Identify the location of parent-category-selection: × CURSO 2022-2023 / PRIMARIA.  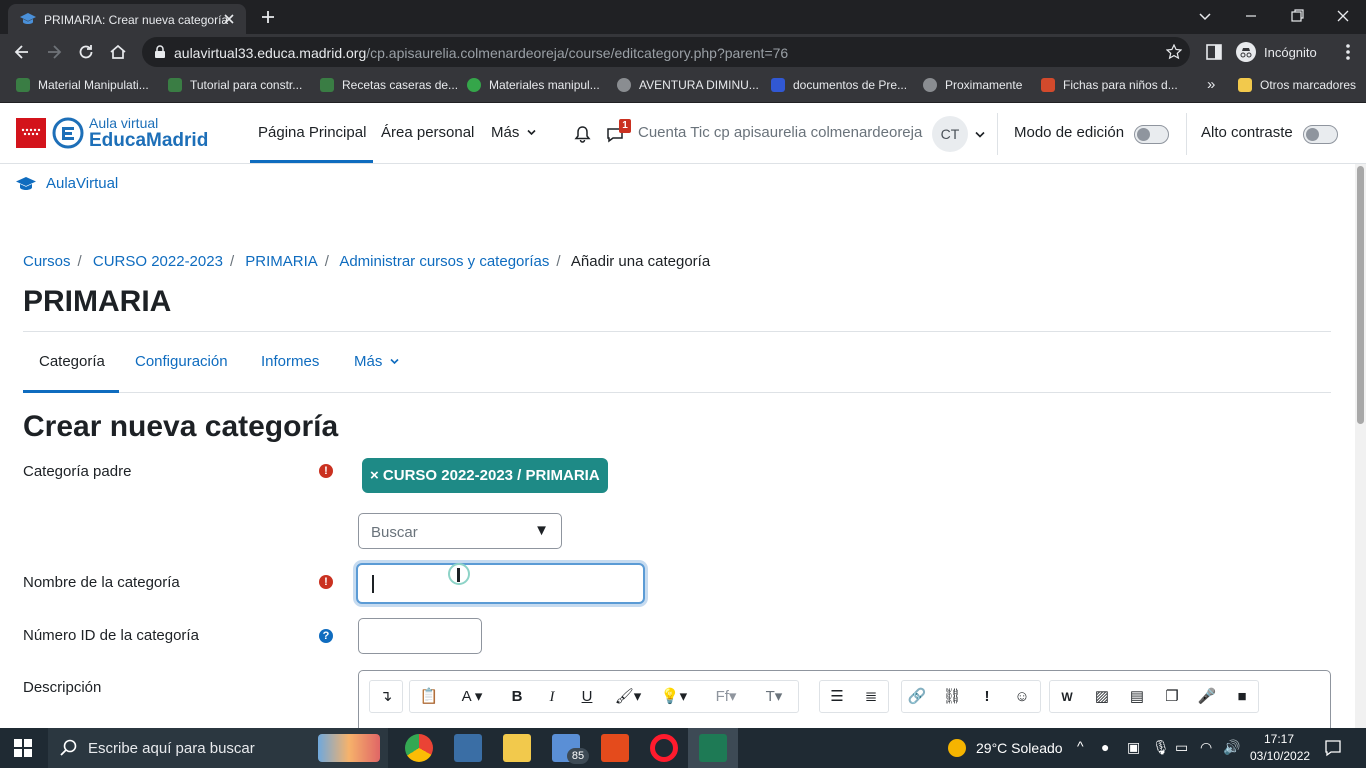
(485, 475).